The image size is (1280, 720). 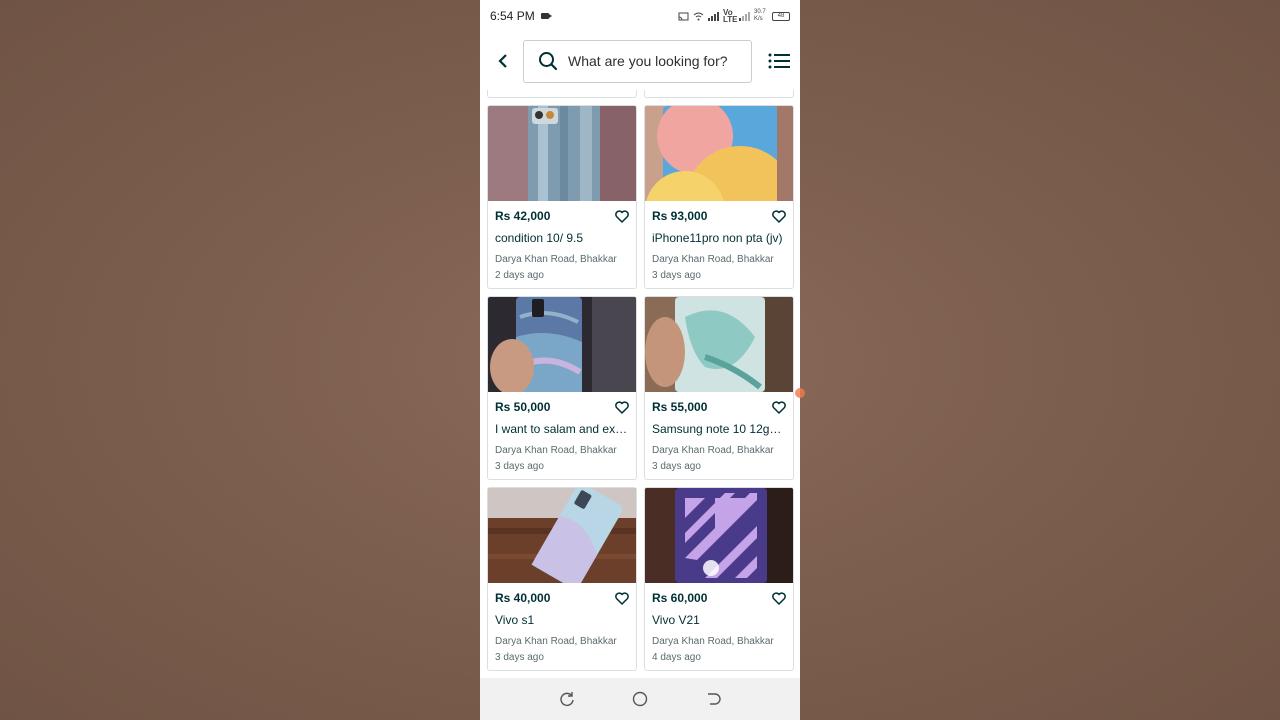 I want to click on network-type-label: Vo LTE, so click(x=730, y=16).